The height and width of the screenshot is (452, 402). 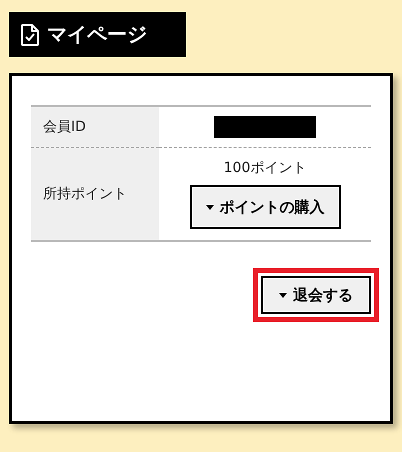 What do you see at coordinates (95, 194) in the screenshot?
I see `row-label: 所持ポイント` at bounding box center [95, 194].